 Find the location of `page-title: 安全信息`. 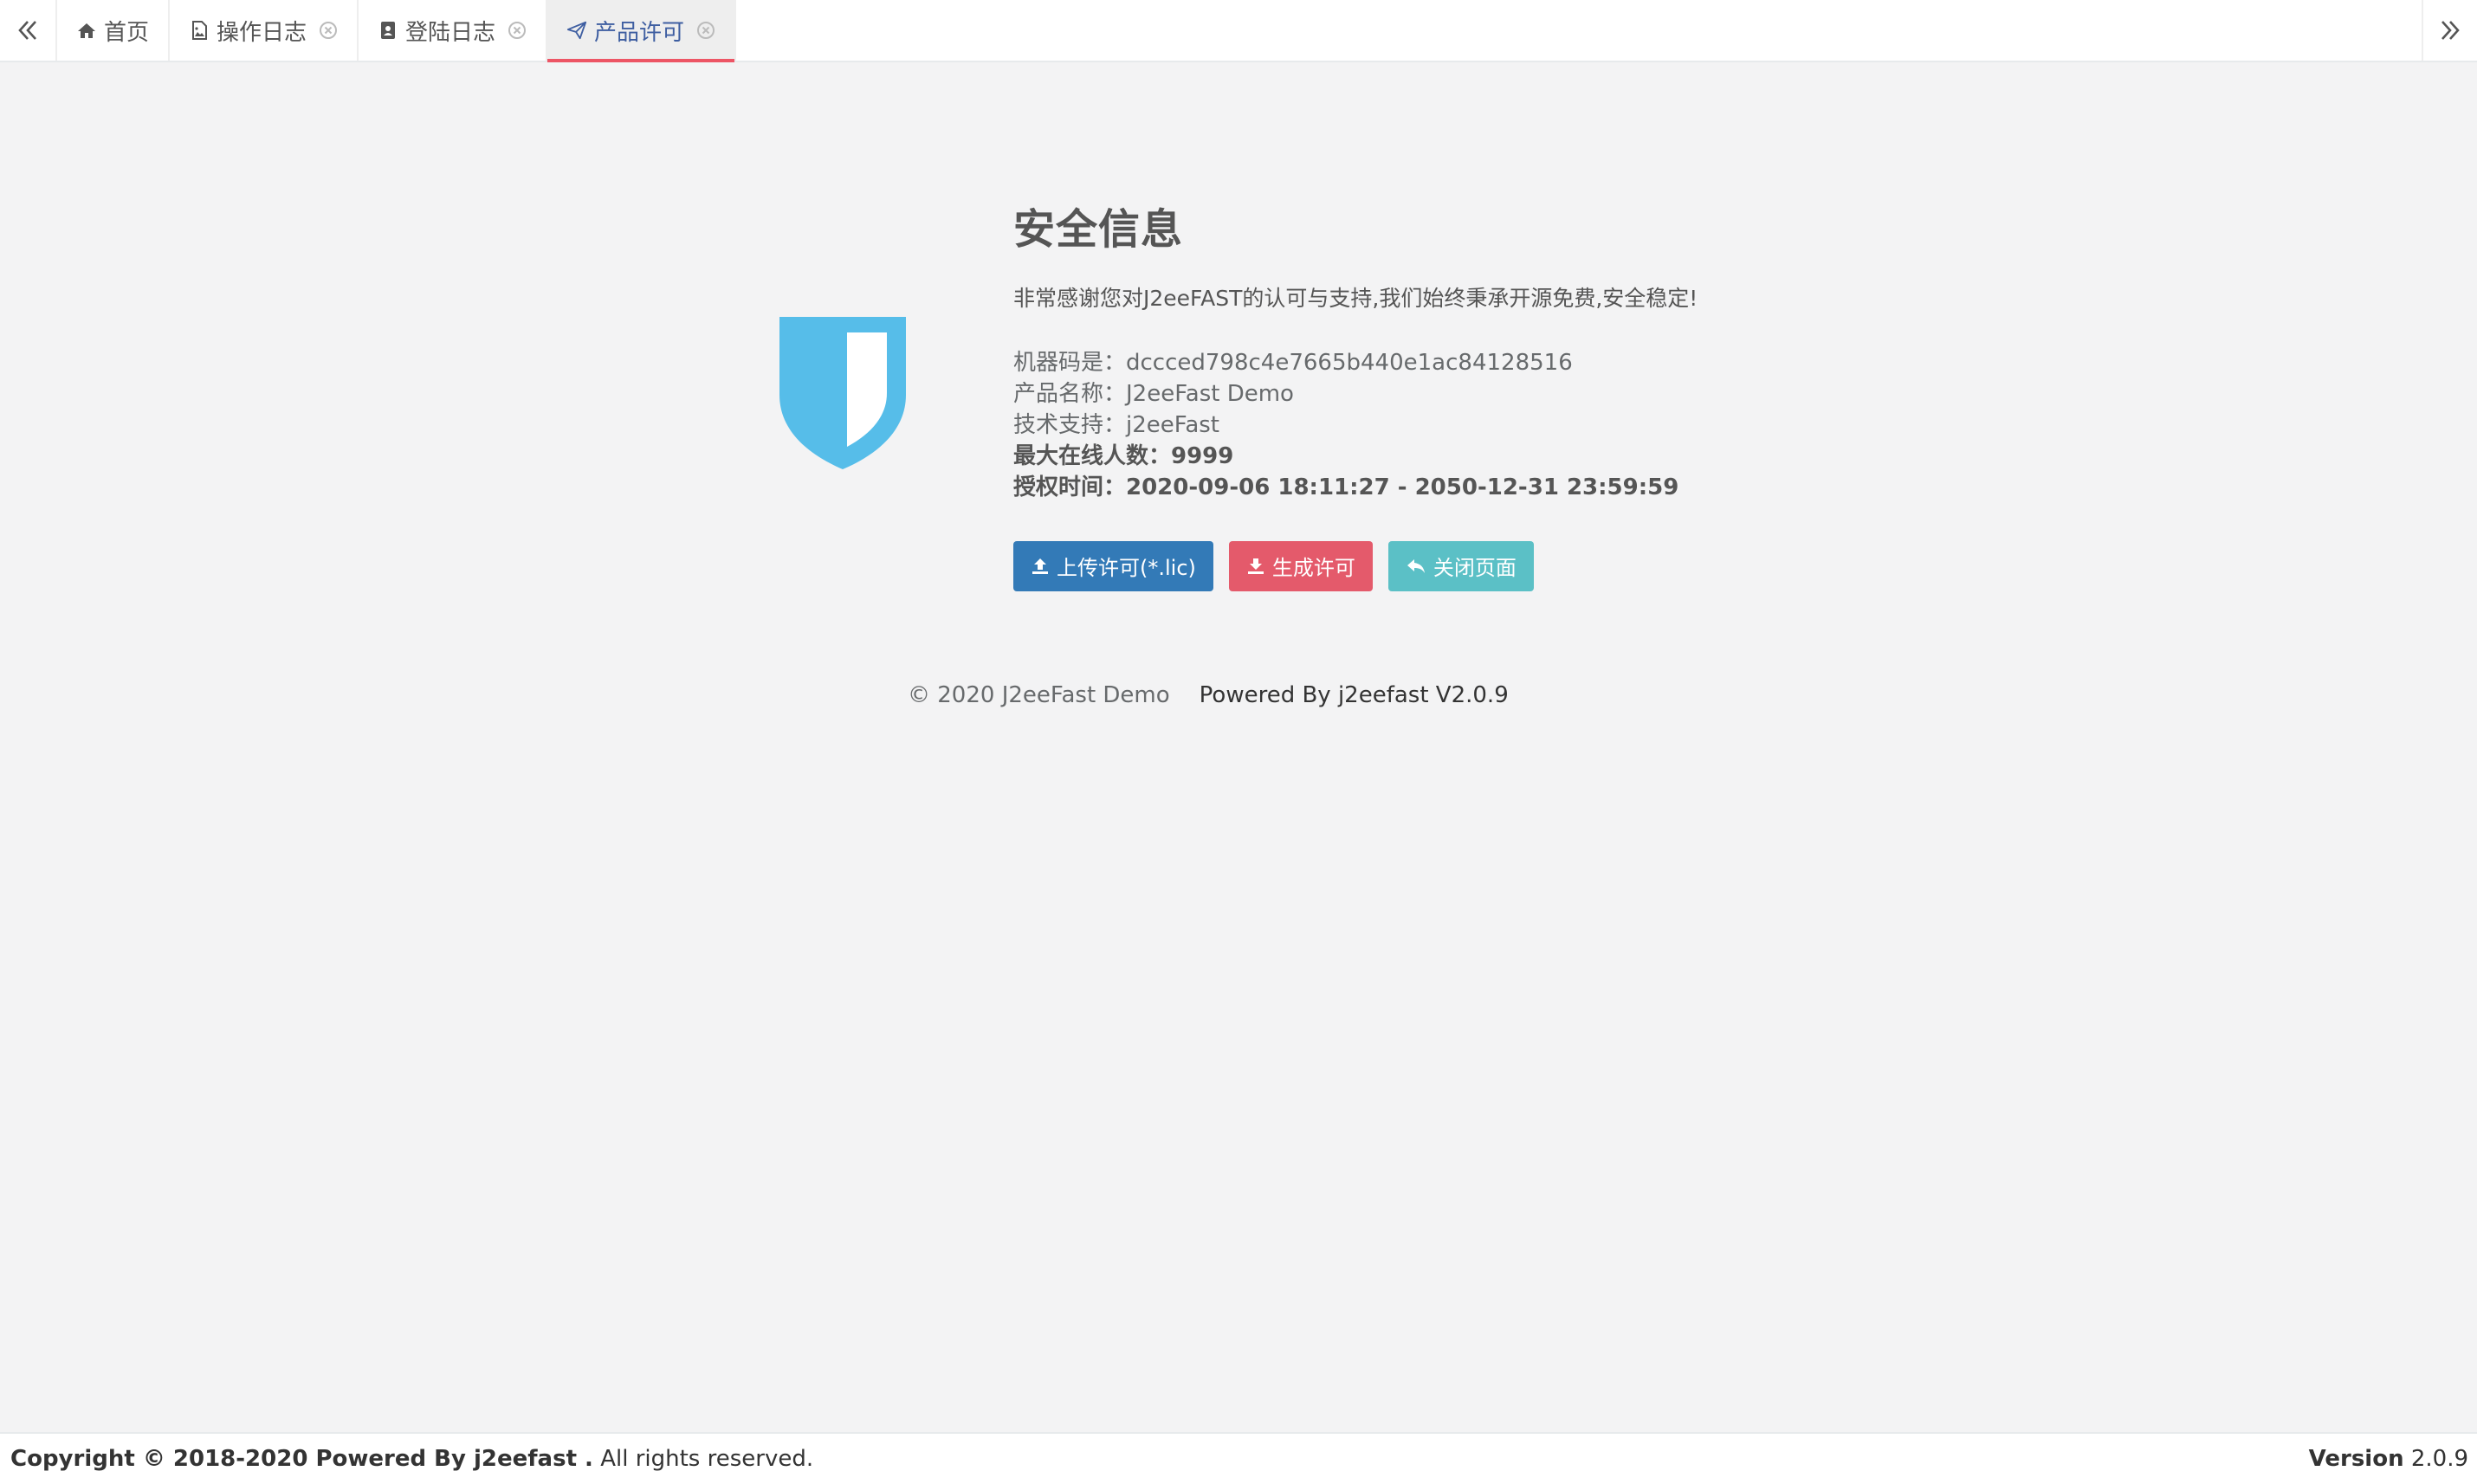

page-title: 安全信息 is located at coordinates (1098, 230).